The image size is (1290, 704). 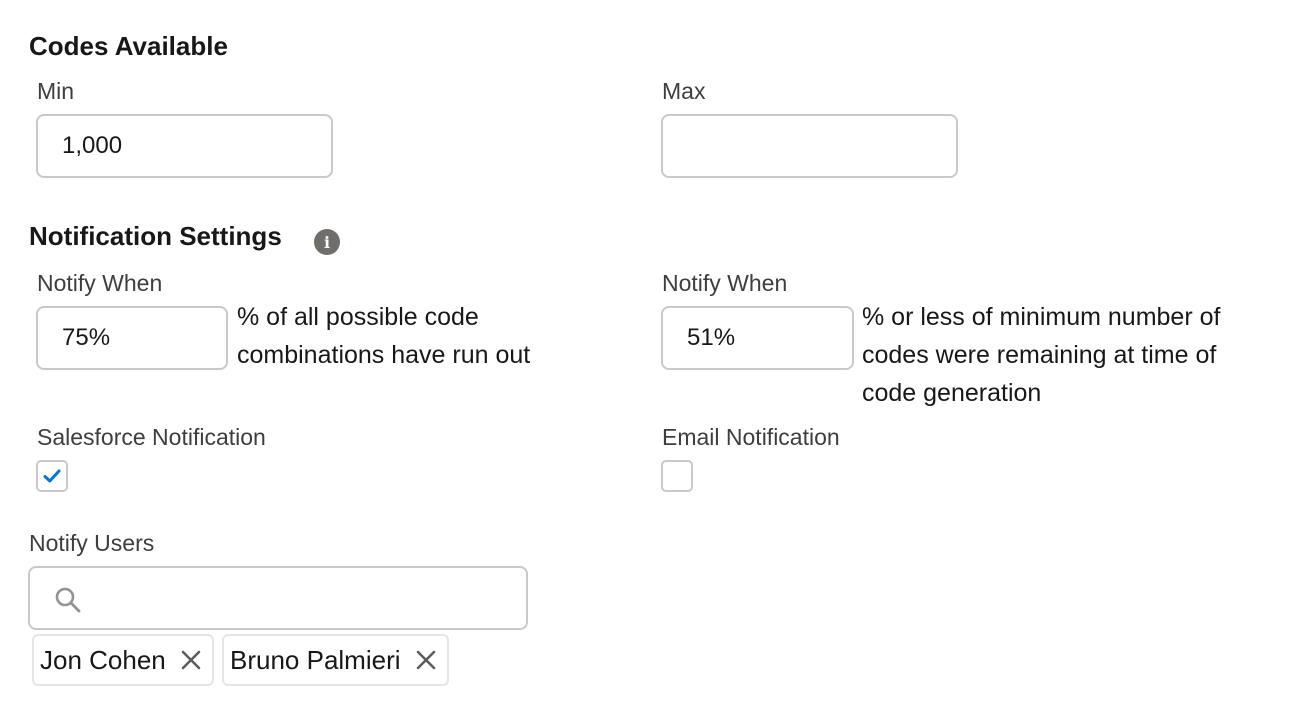 I want to click on notify-when-percent-label: Notify When, so click(x=100, y=283).